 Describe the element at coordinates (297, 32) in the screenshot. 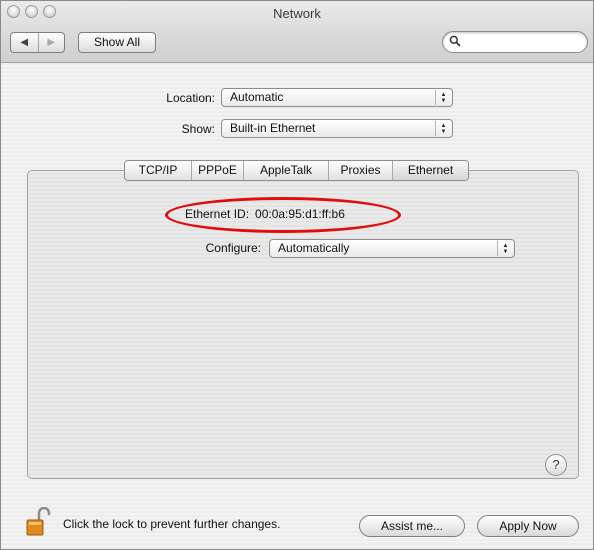

I see `toolbar: Network ◀ ▶ Show All` at that location.